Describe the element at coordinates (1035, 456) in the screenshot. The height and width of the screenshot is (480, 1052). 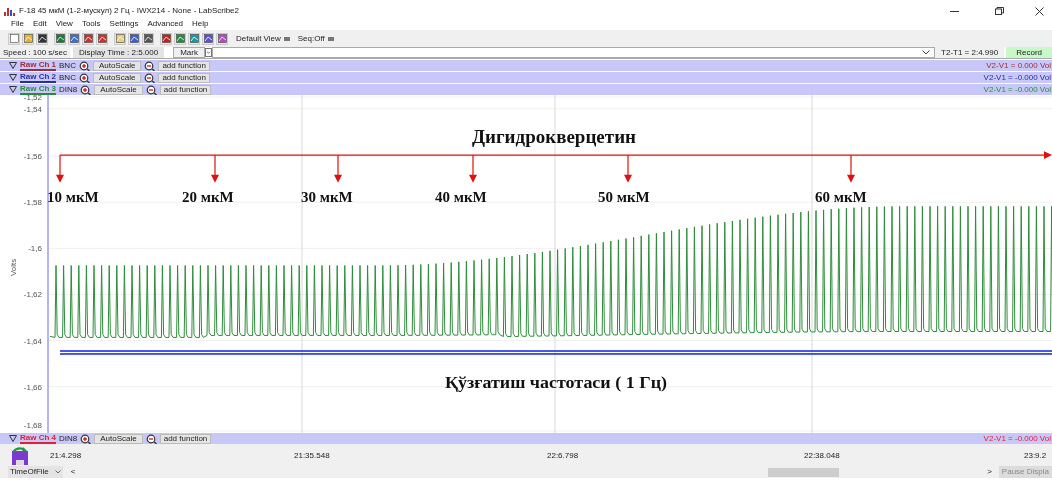
I see `time-tick-label: 23:9.2` at that location.